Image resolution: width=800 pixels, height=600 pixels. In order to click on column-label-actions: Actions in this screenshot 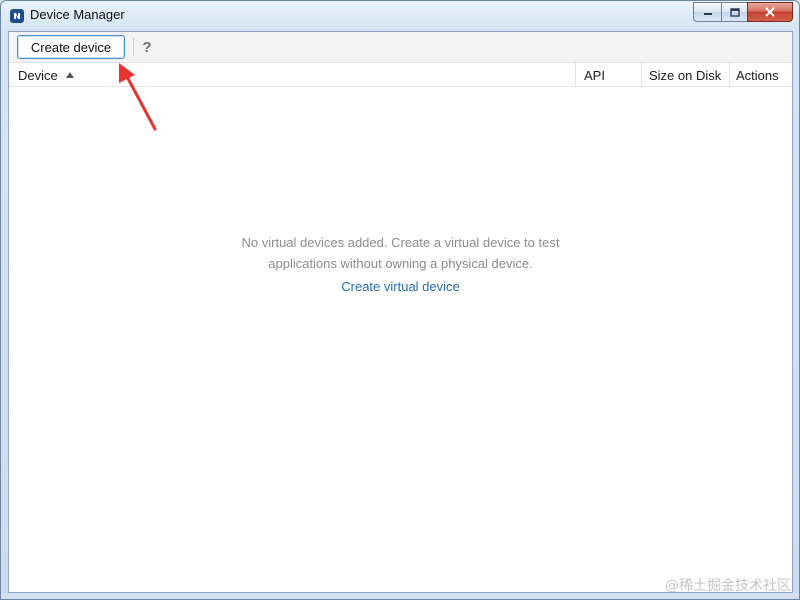, I will do `click(757, 75)`.